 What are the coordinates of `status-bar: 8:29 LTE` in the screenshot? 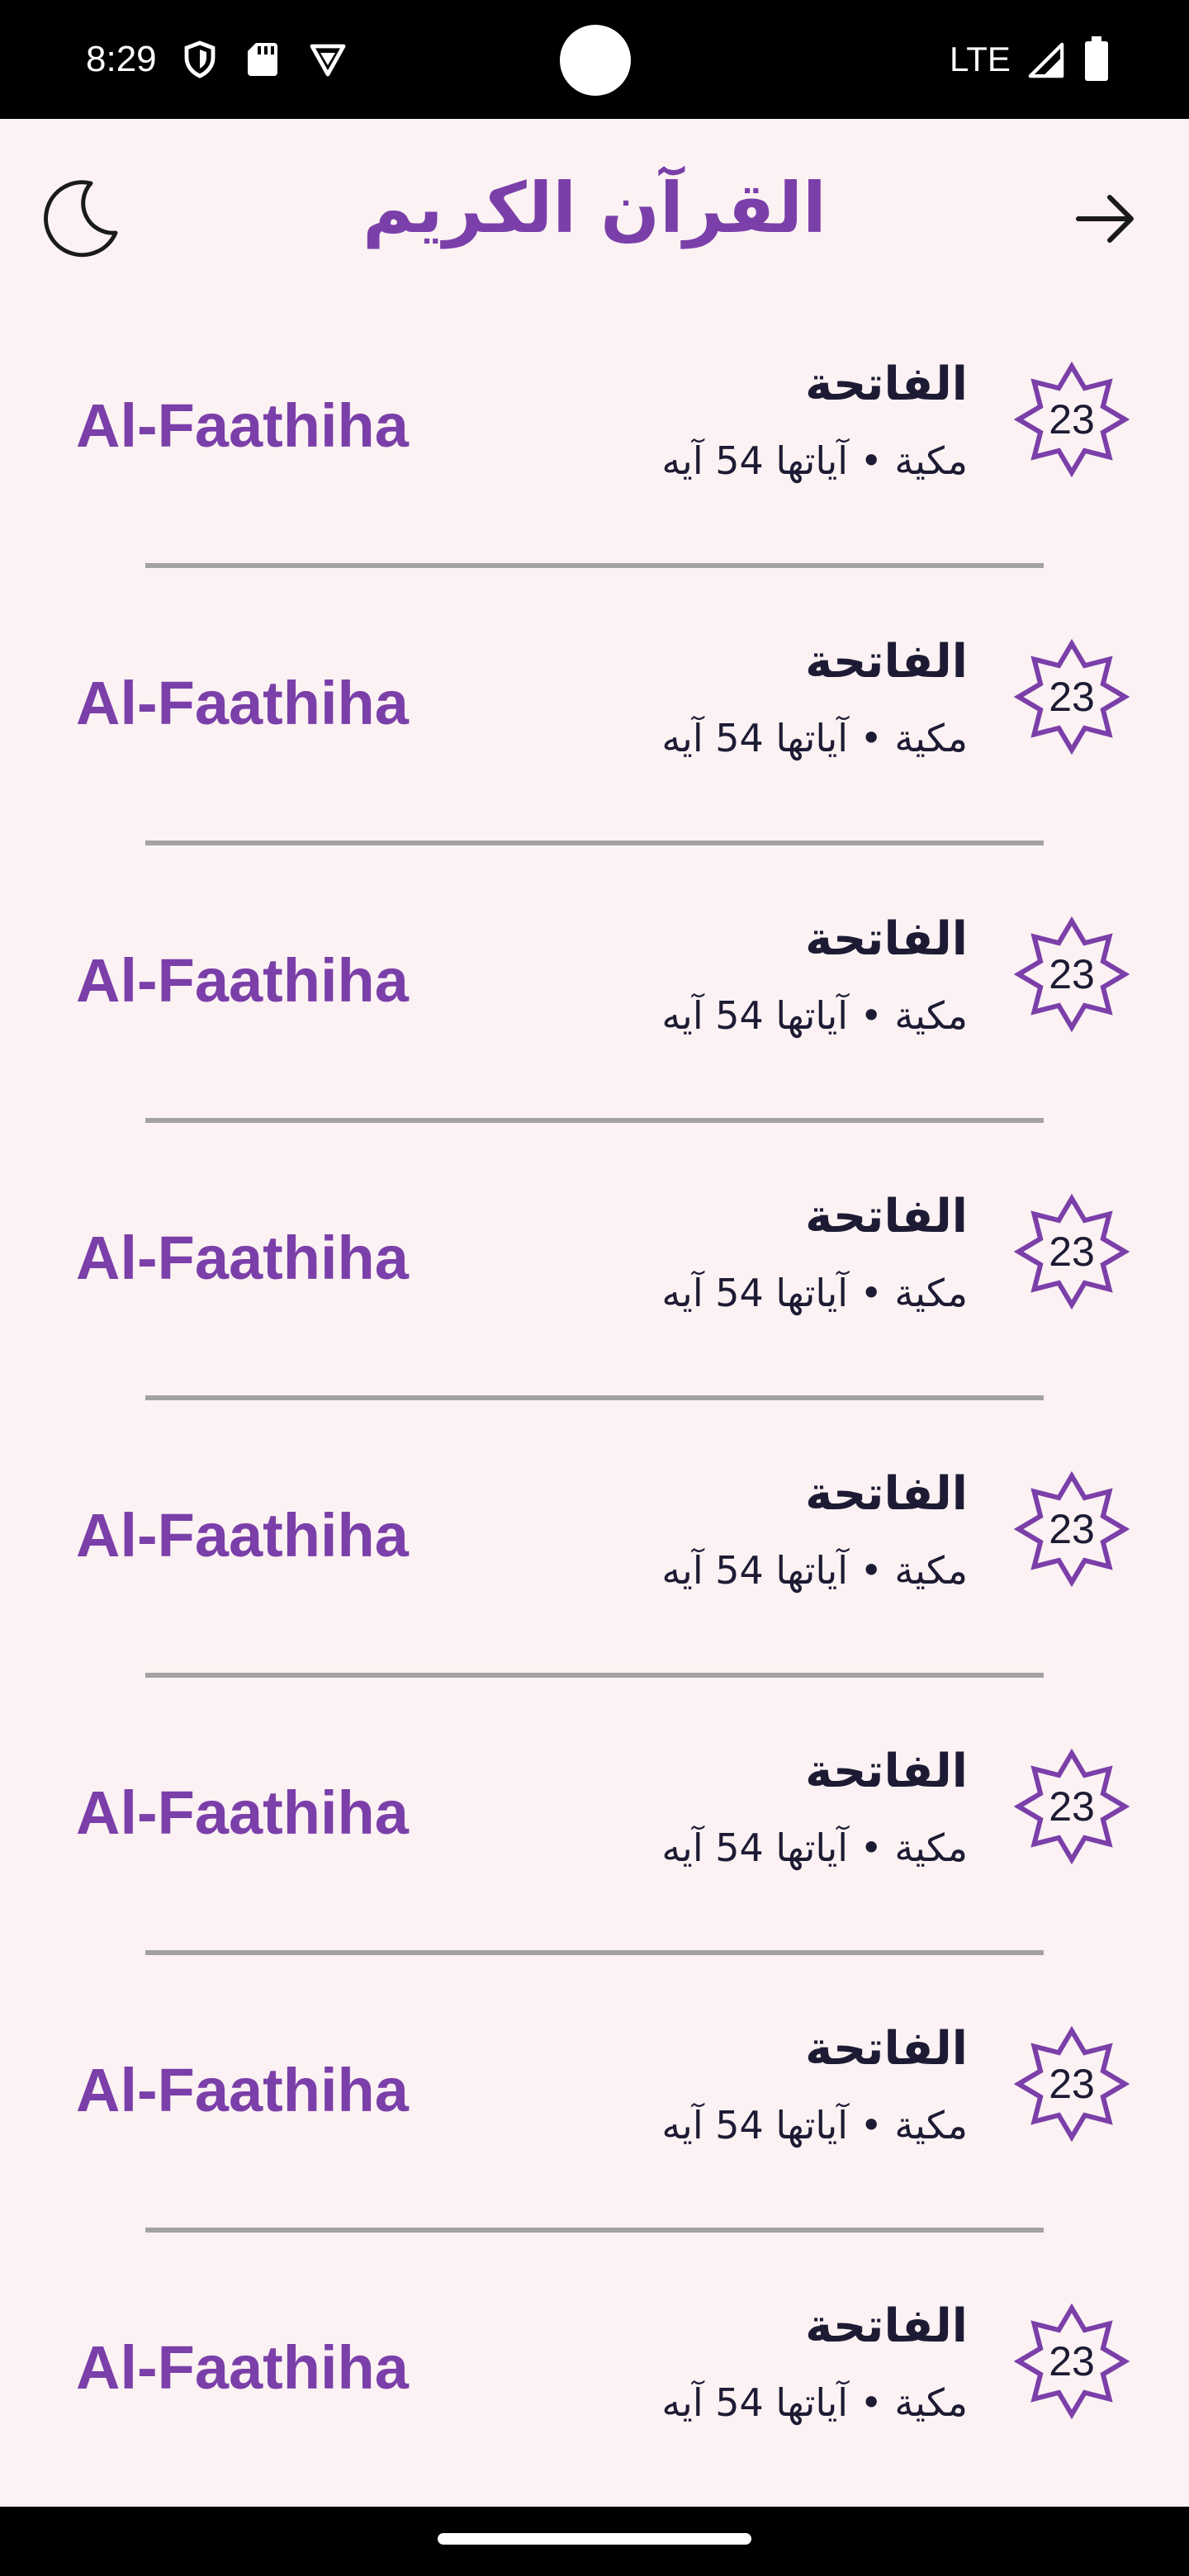 It's located at (594, 59).